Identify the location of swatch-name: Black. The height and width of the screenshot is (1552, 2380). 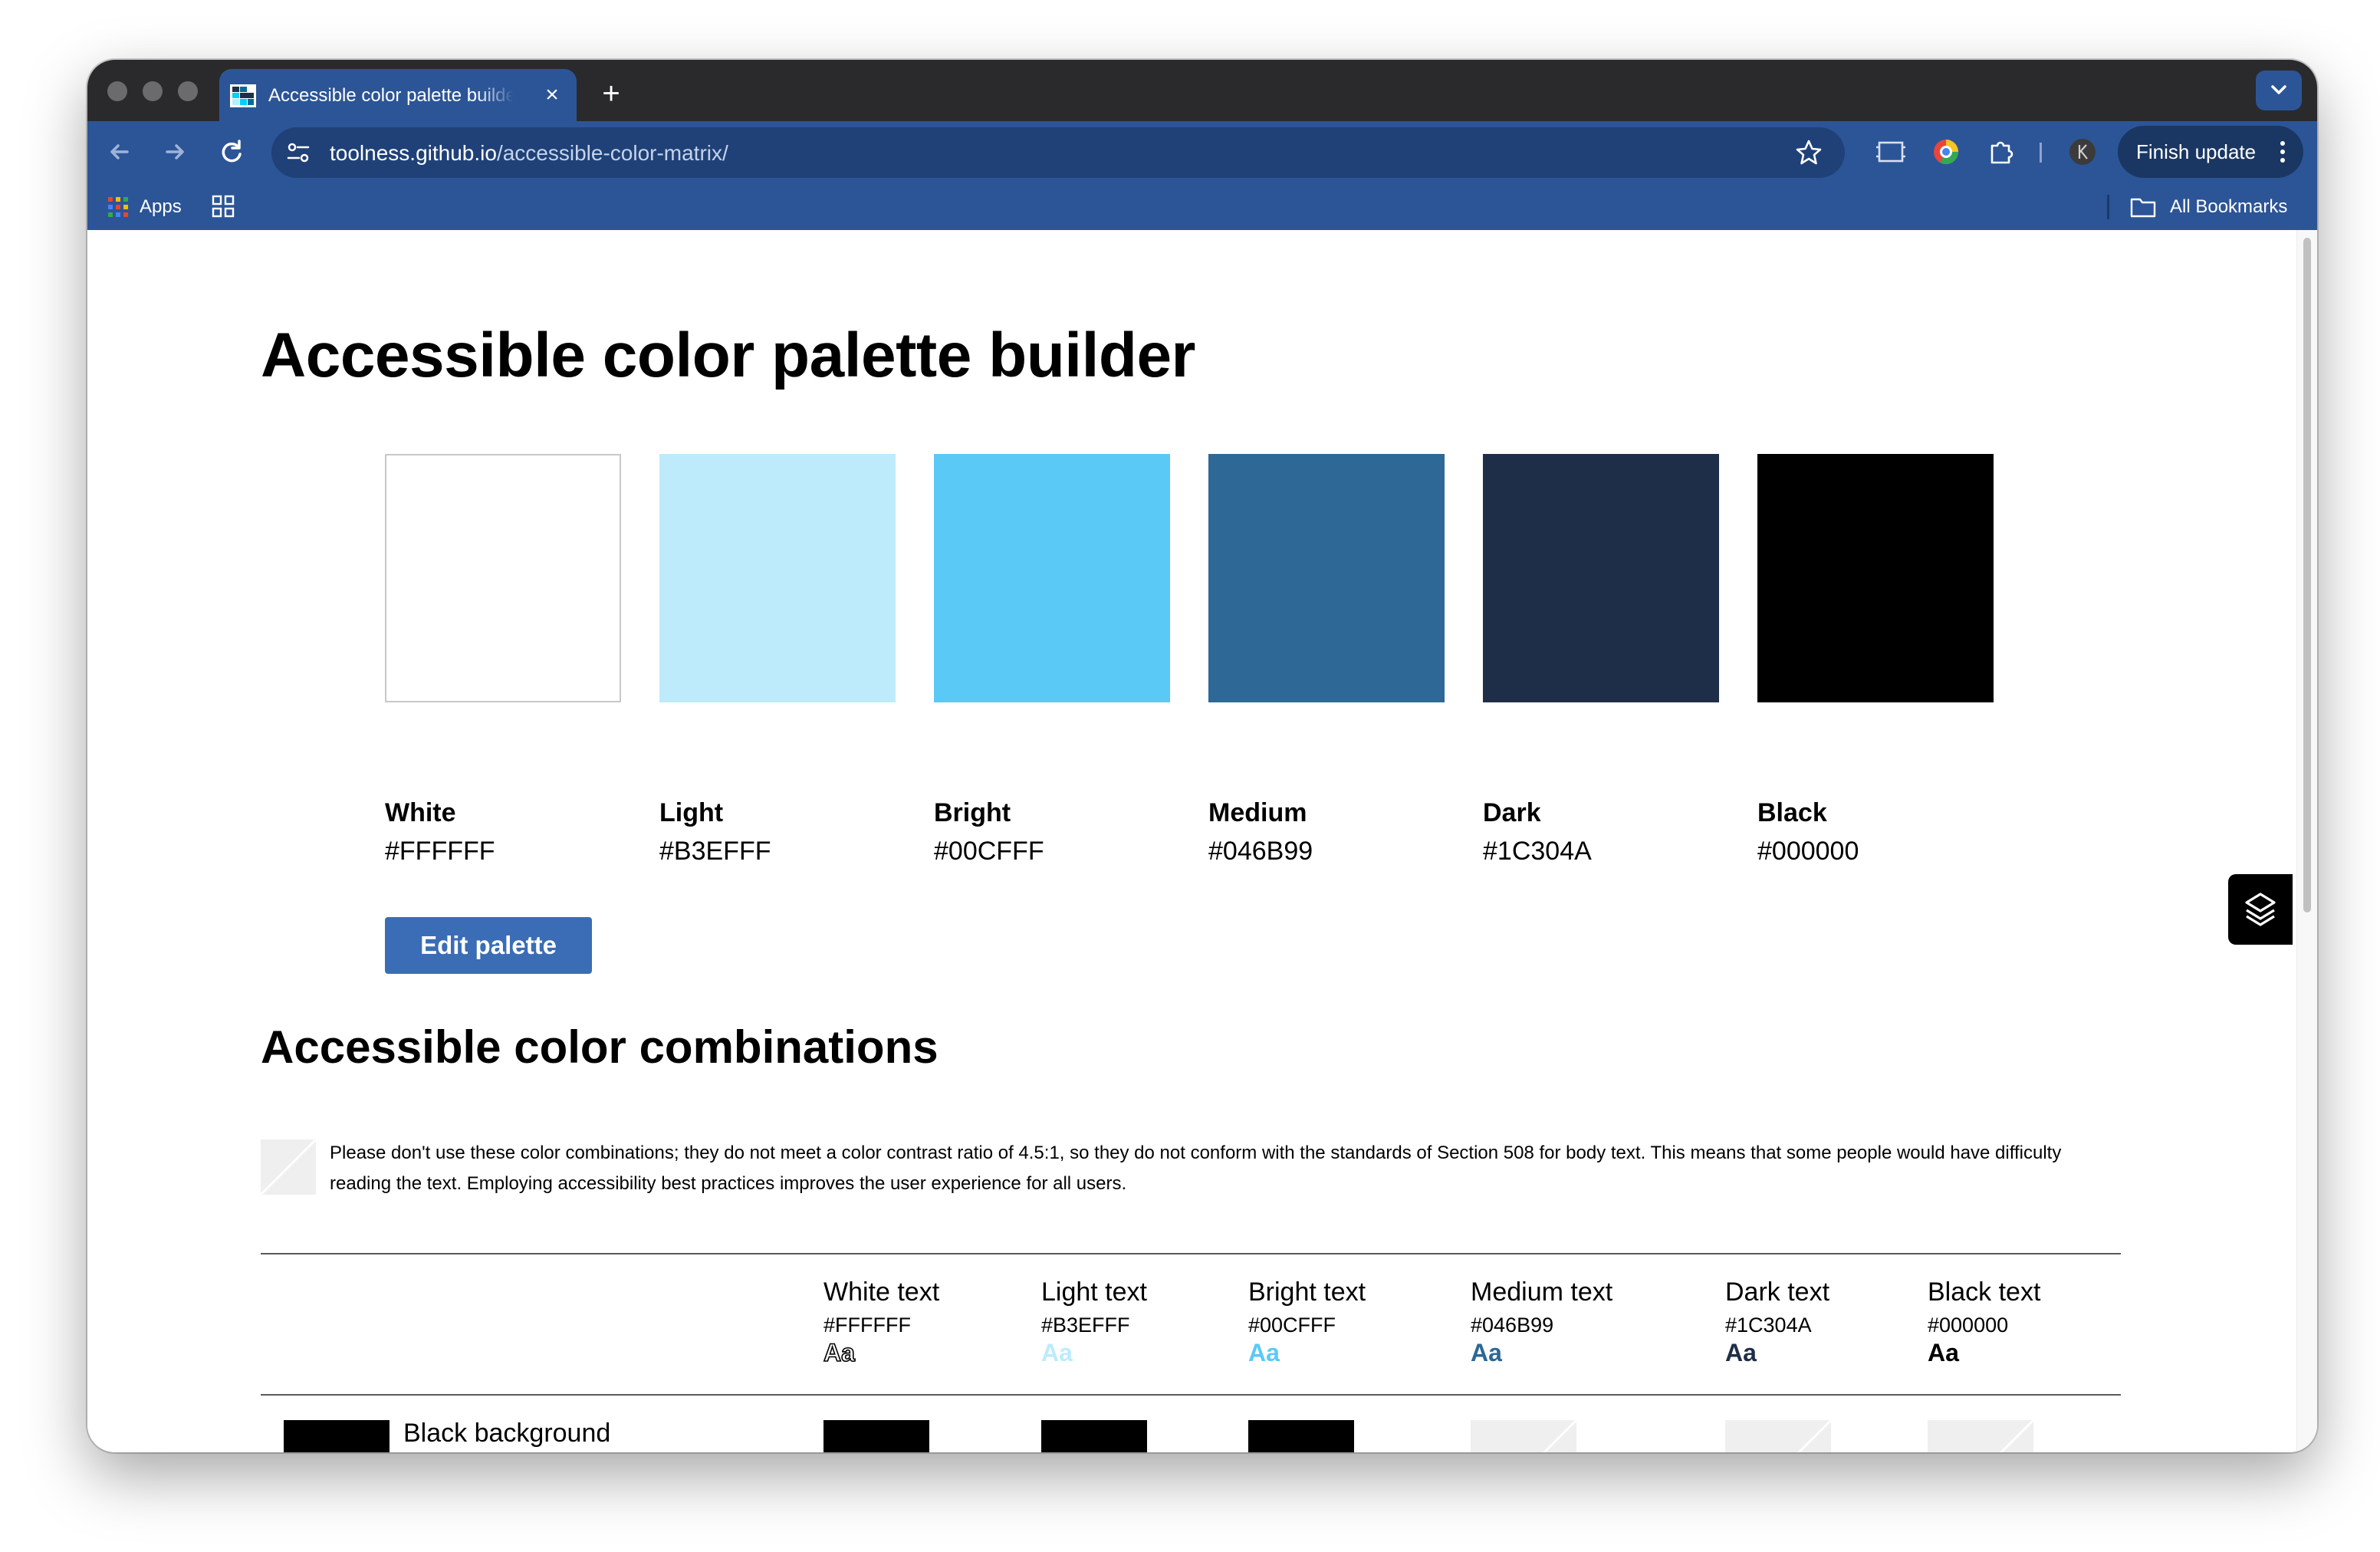
(1792, 813).